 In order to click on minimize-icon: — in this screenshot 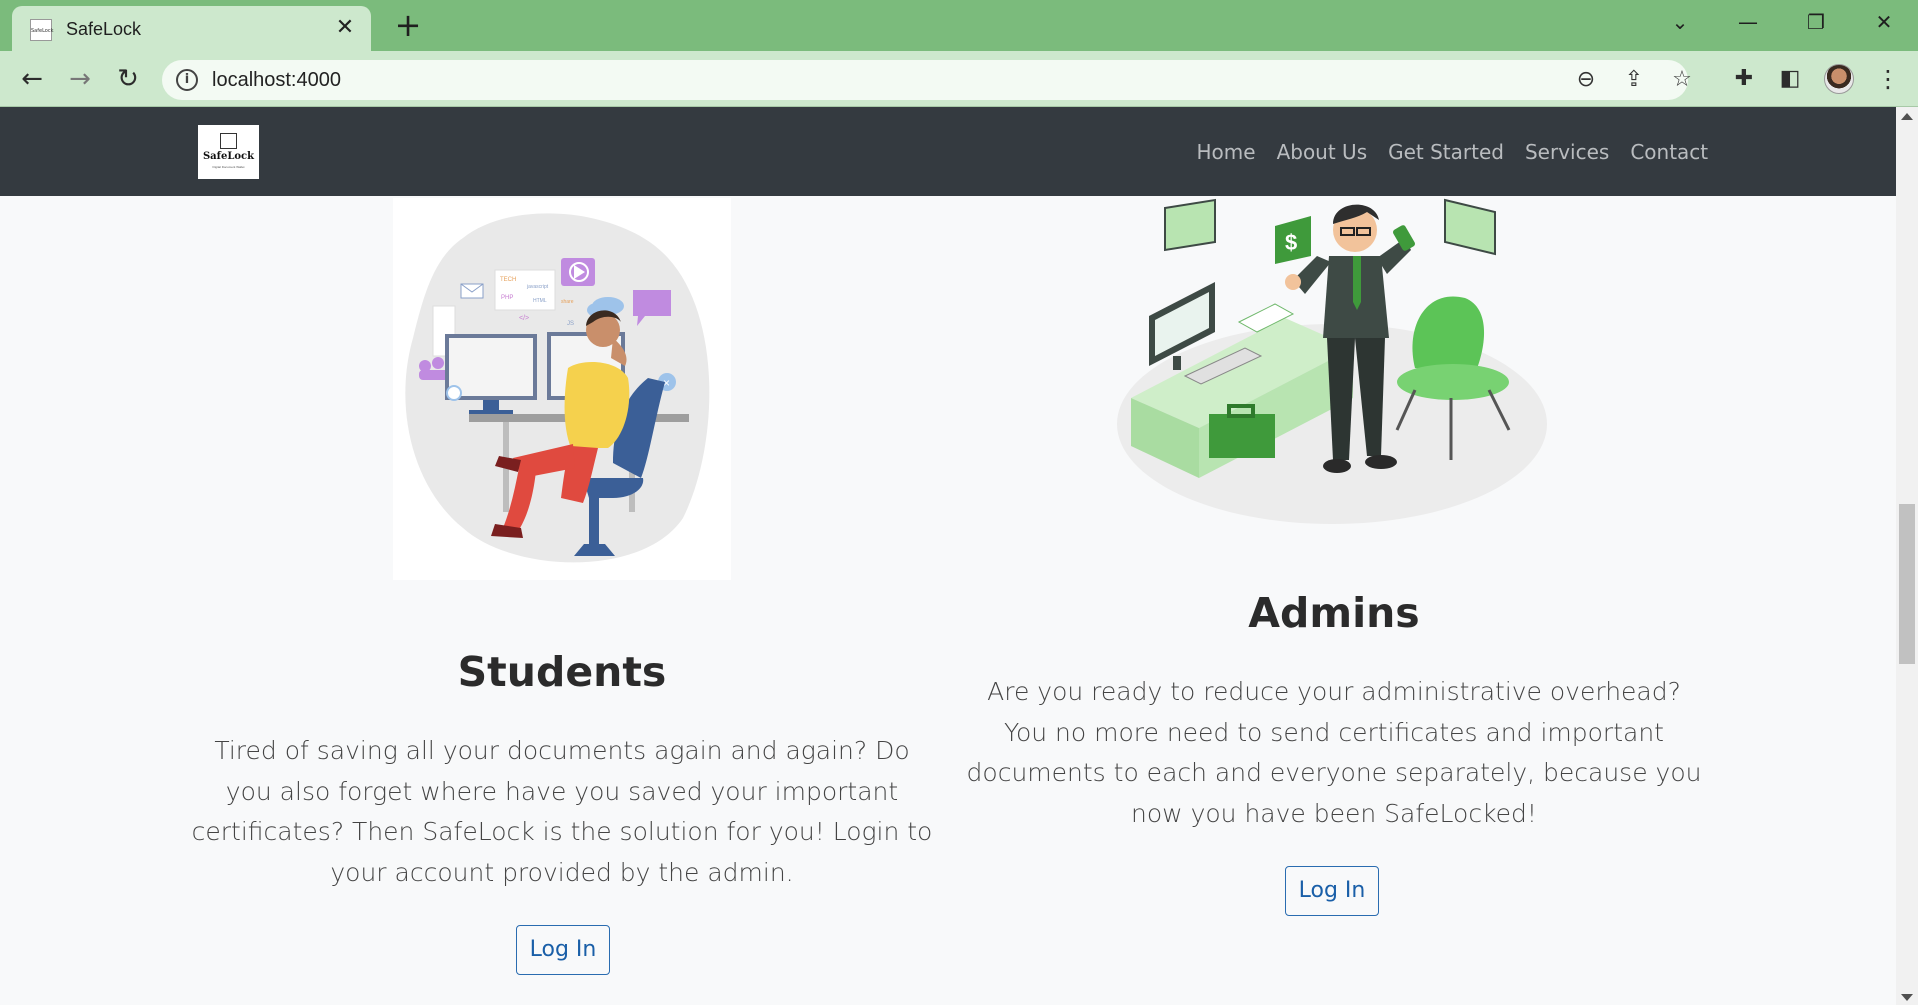, I will do `click(1748, 22)`.